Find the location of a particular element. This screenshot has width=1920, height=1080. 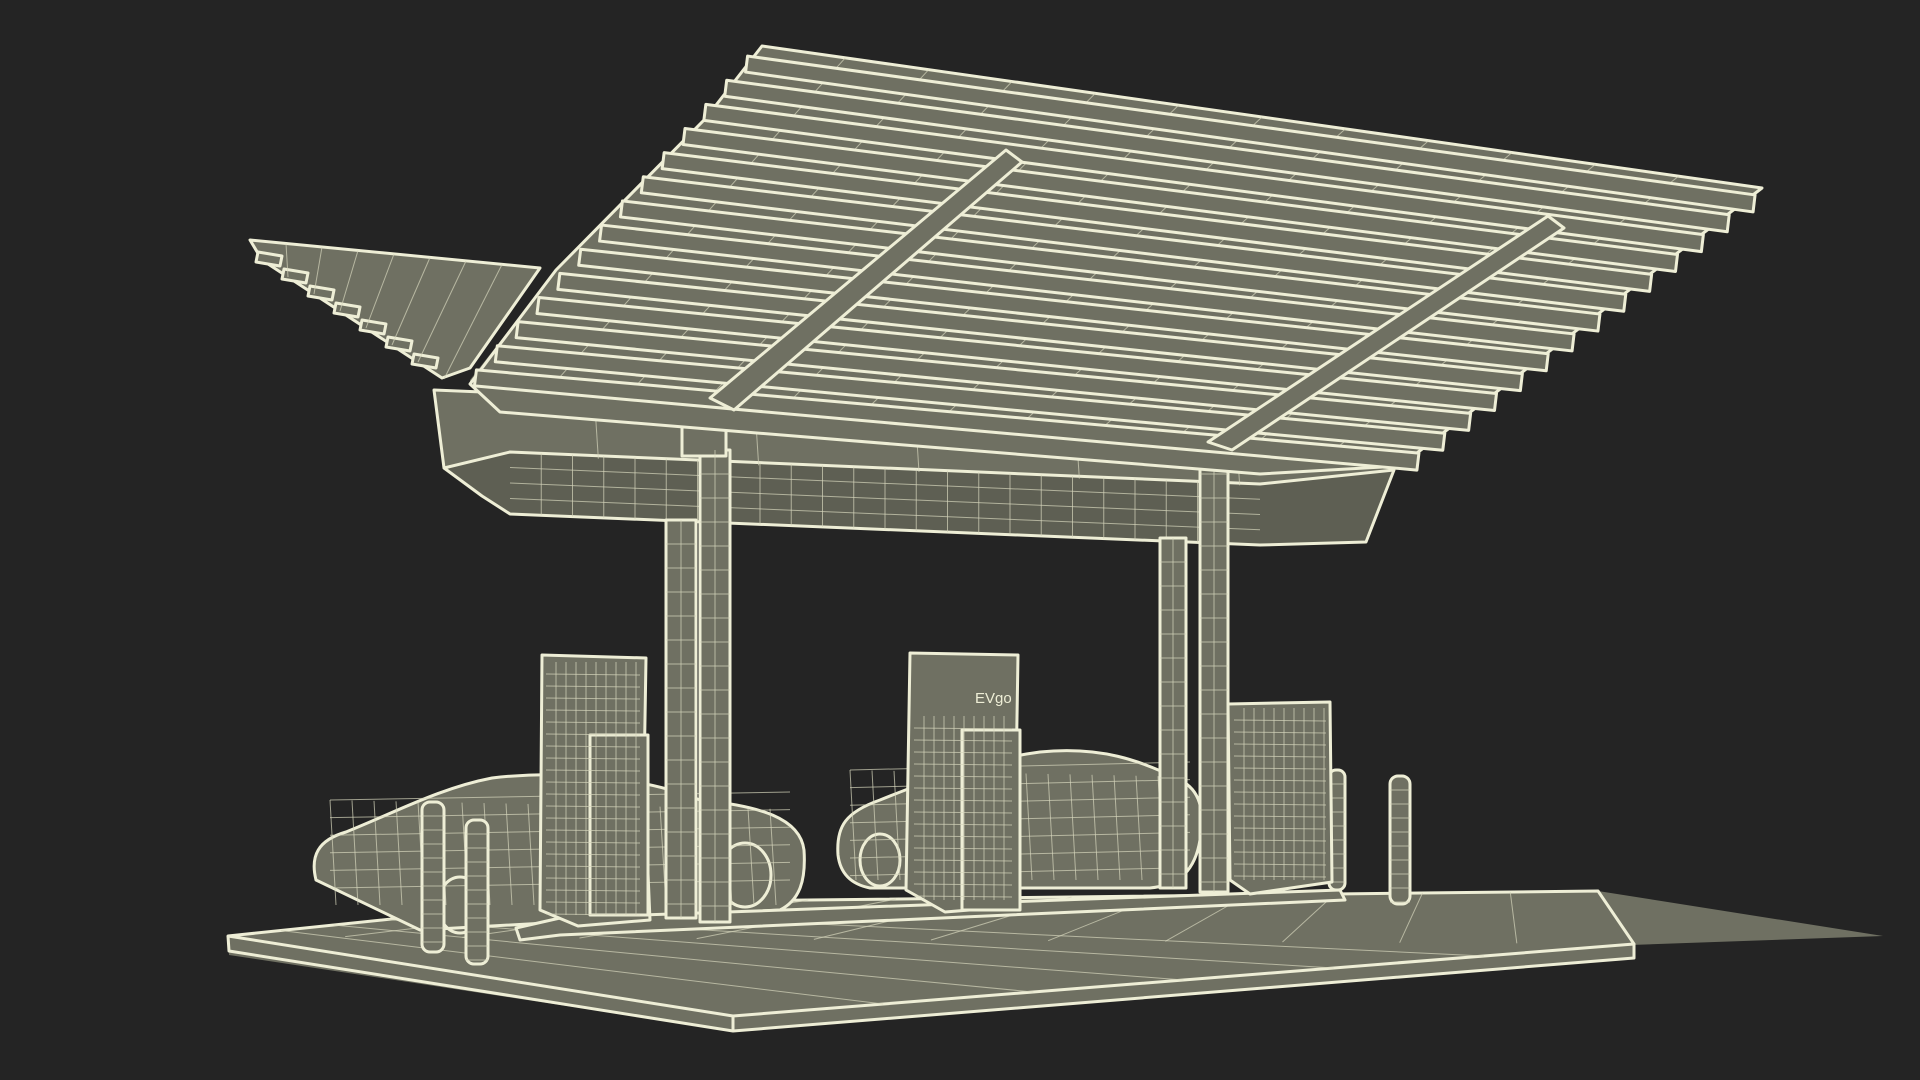

charger-center: EVgo is located at coordinates (963, 782).